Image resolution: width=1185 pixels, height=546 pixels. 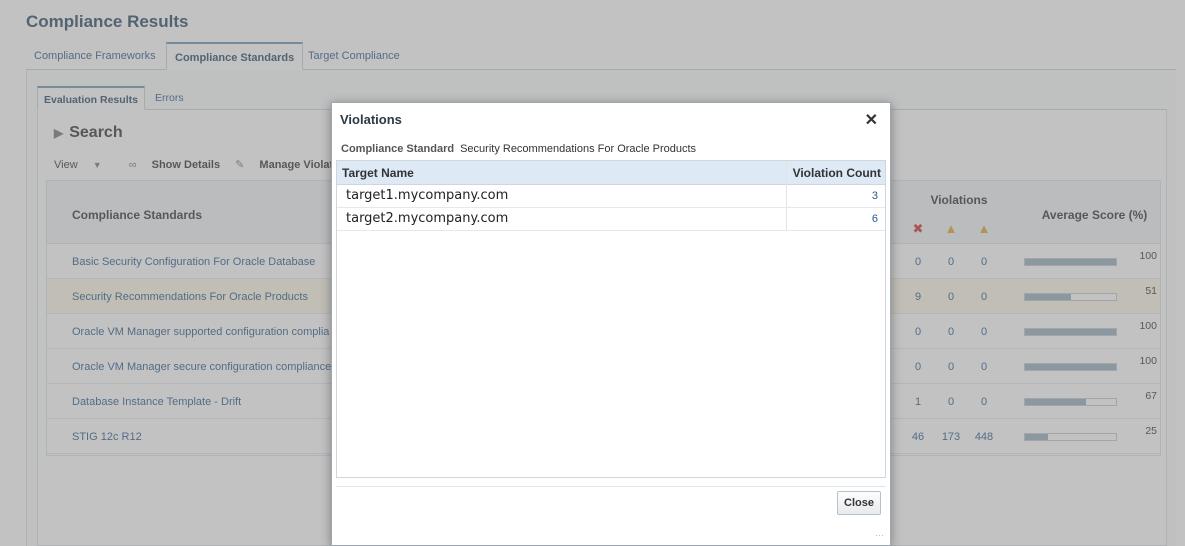 I want to click on compliance-standard-label: Compliance Standard, so click(x=398, y=149).